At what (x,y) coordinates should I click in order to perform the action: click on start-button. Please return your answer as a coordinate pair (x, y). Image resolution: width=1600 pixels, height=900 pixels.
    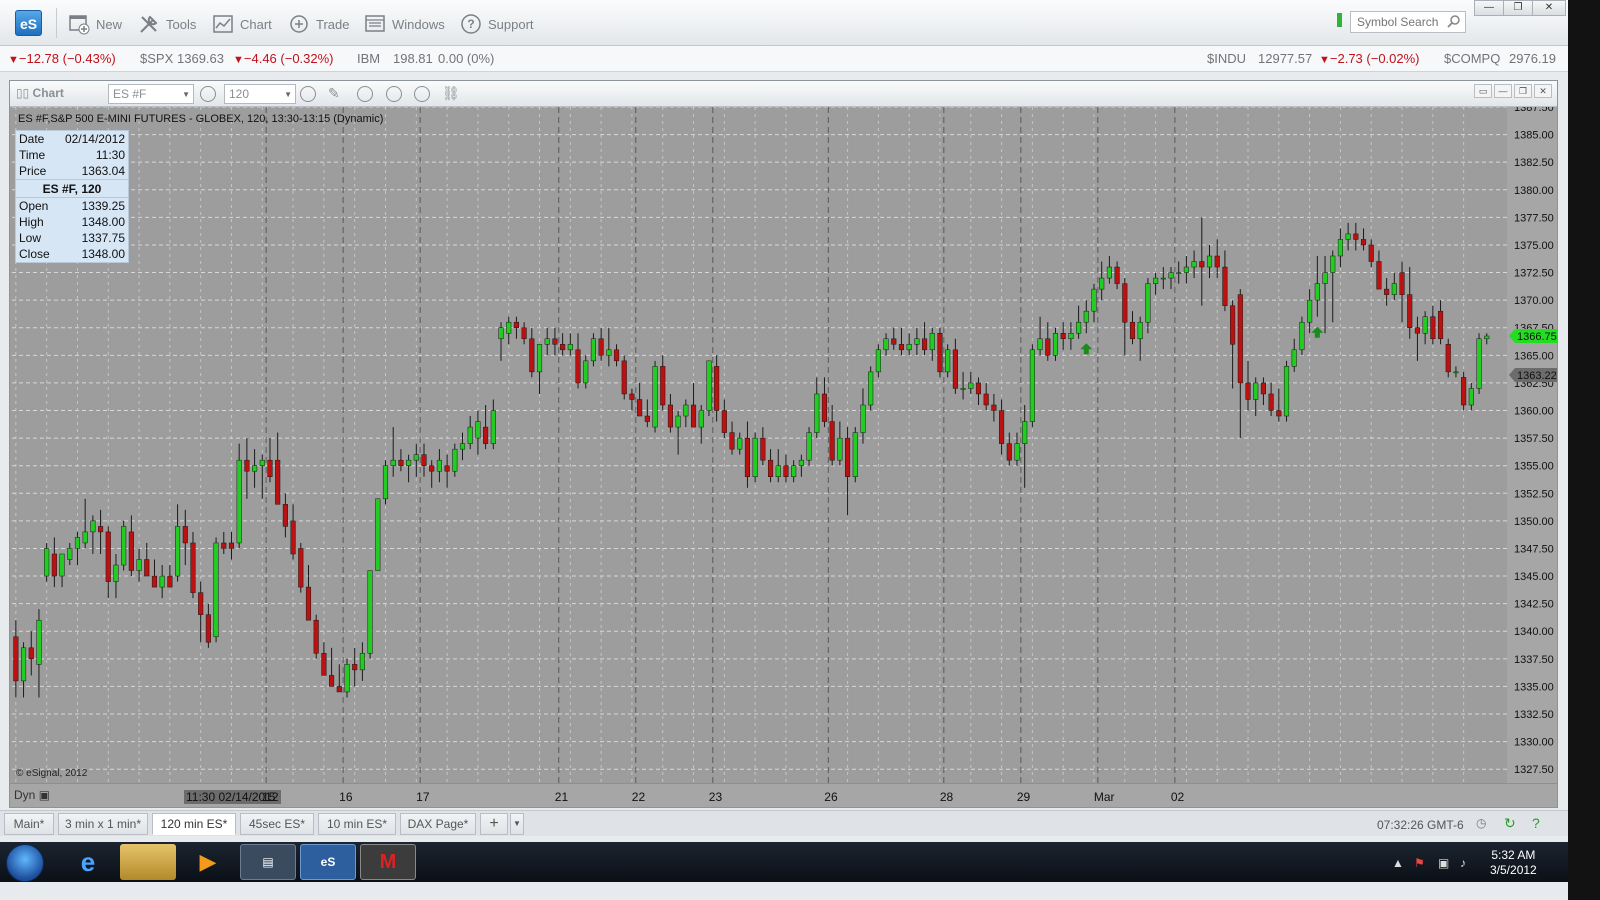
    Looking at the image, I should click on (25, 863).